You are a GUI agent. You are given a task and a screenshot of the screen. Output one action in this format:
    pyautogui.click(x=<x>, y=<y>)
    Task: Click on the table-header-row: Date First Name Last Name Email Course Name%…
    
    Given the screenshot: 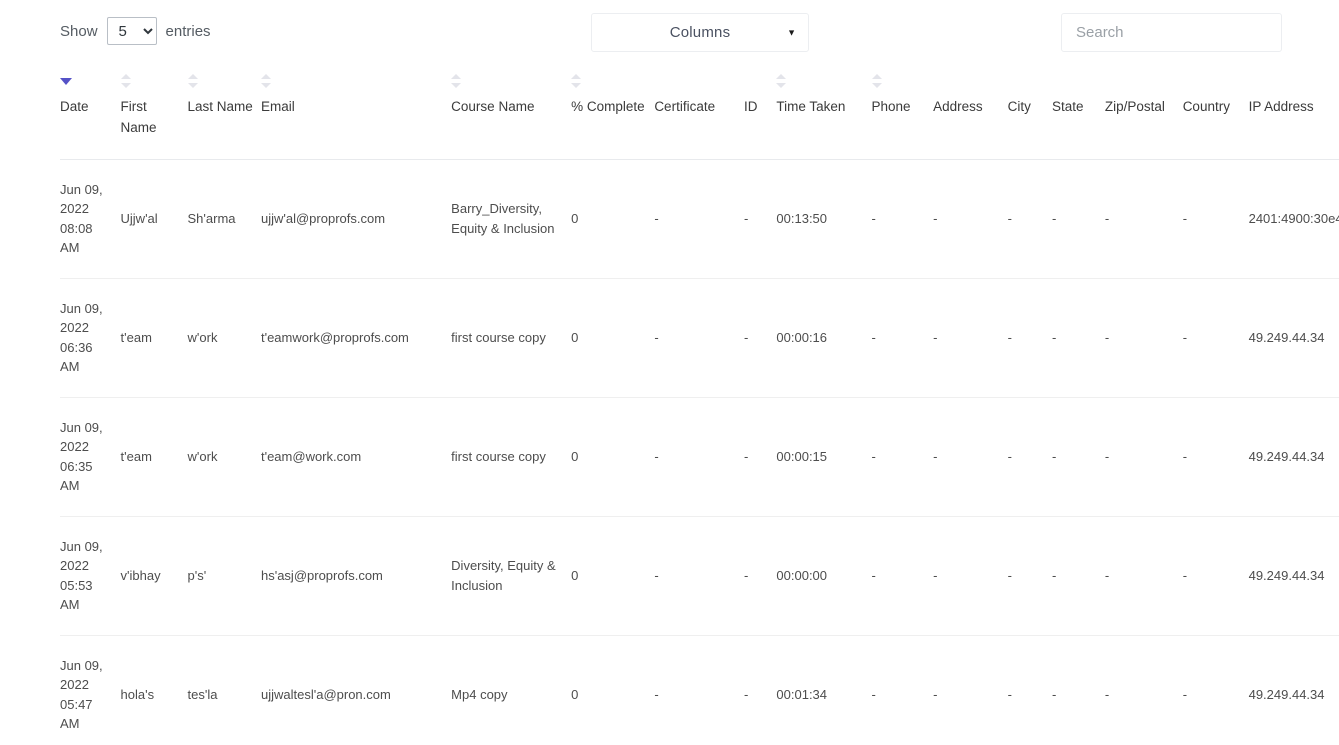 What is the action you would take?
    pyautogui.click(x=699, y=114)
    